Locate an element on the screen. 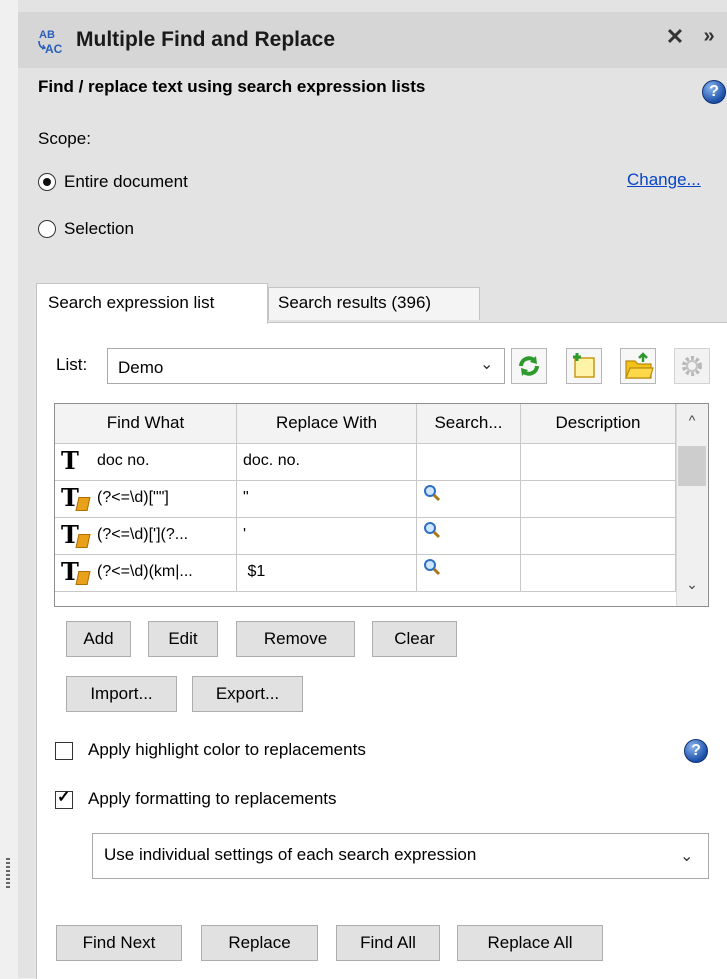 The height and width of the screenshot is (979, 727). replace-with-cell: doc. no. is located at coordinates (327, 462).